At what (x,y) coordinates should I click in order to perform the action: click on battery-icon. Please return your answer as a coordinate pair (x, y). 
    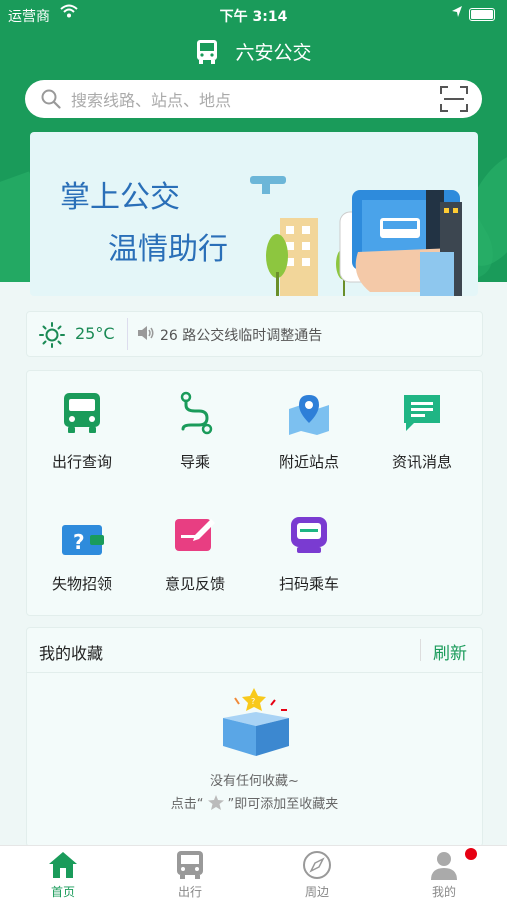
    Looking at the image, I should click on (482, 14).